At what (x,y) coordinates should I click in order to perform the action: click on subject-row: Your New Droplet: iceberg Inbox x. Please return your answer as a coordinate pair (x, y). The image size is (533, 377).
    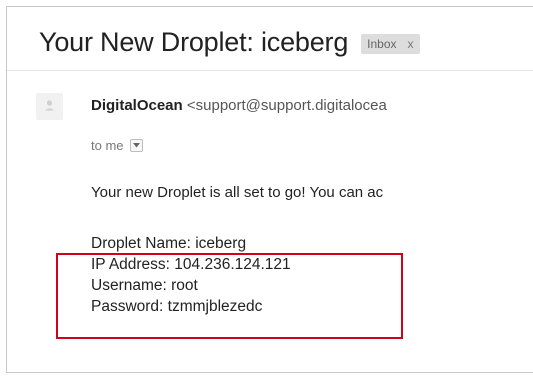
    Looking at the image, I should click on (229, 42).